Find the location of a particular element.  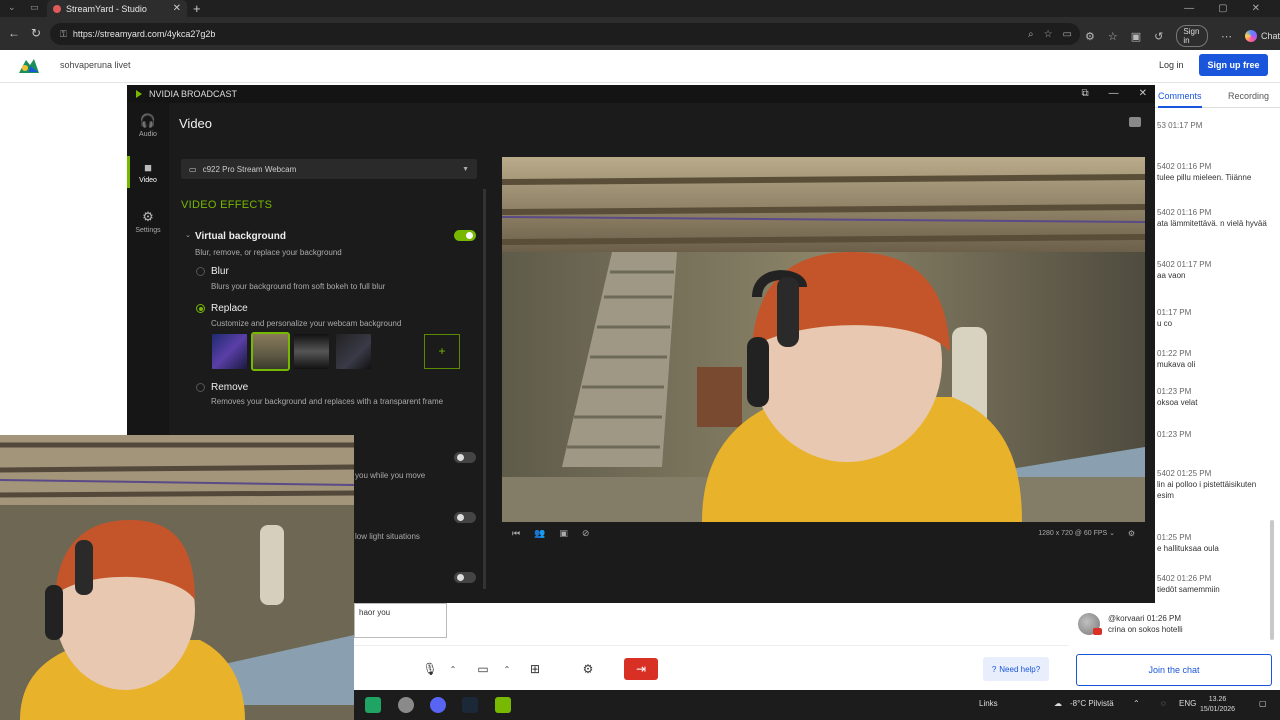

copilot-chat-button: Chat is located at coordinates (1262, 36).